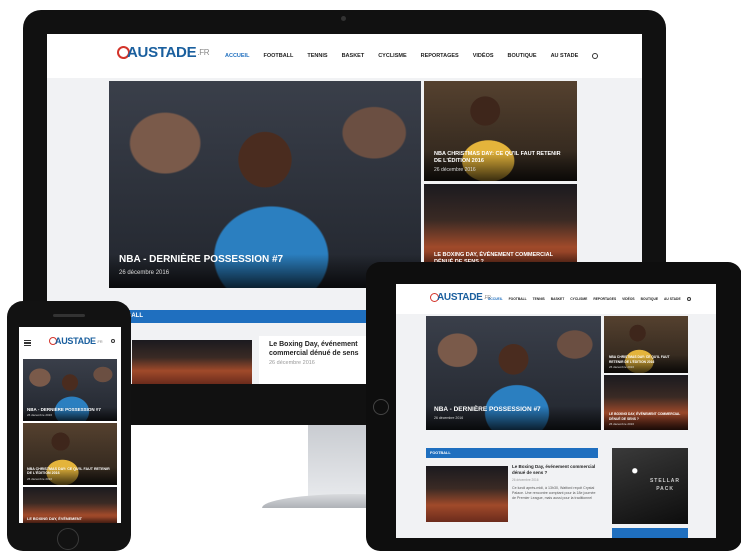 This screenshot has width=741, height=551. What do you see at coordinates (622, 424) in the screenshot?
I see `tablet-boxing-date: 26 décembre 2016` at bounding box center [622, 424].